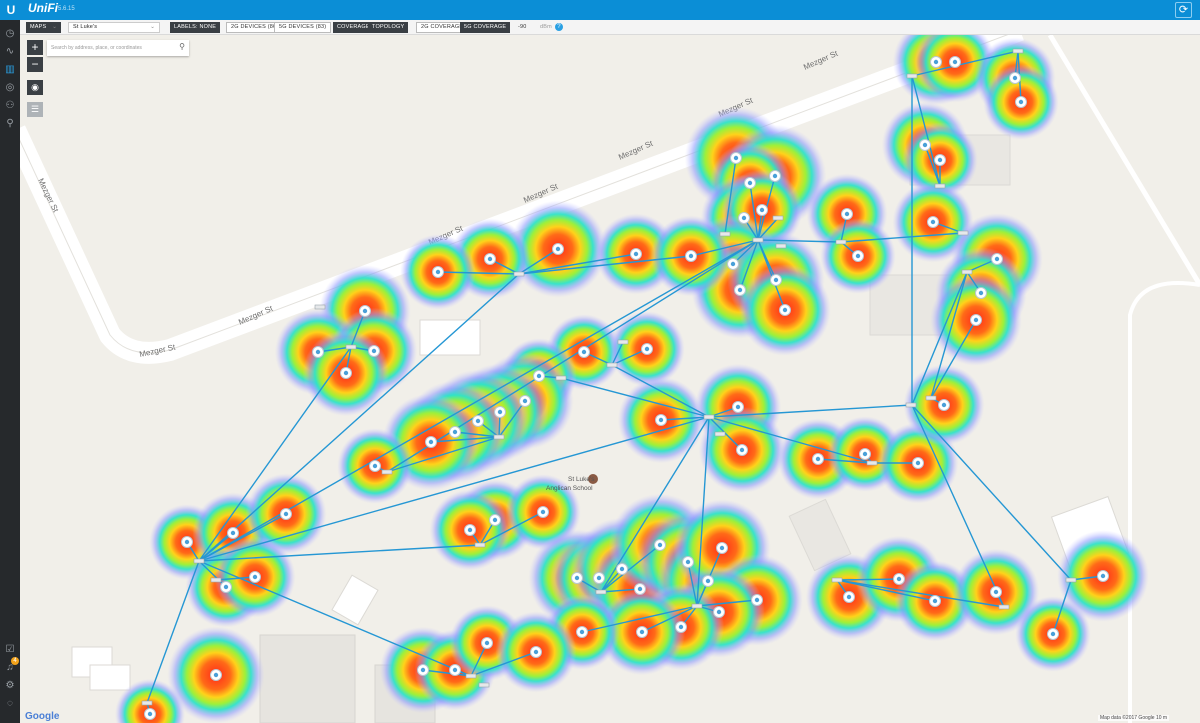 Image resolution: width=1200 pixels, height=723 pixels. Describe the element at coordinates (35, 87) in the screenshot. I see `locate-icon: ◉` at that location.